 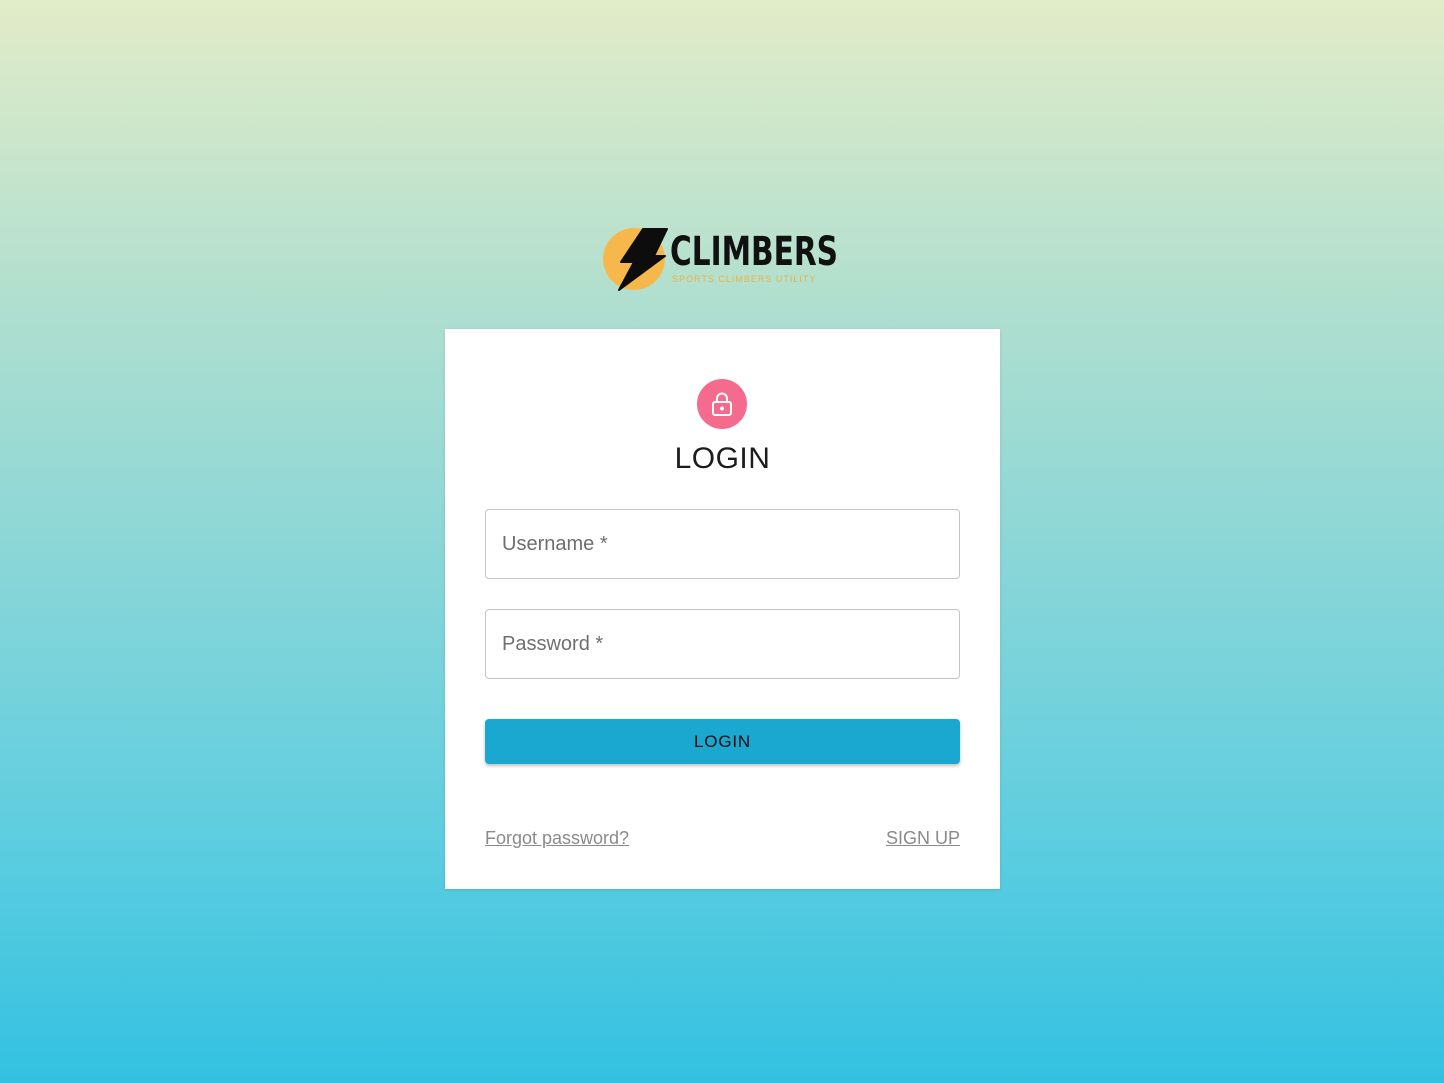 I want to click on password-field-wrapper, so click(x=722, y=644).